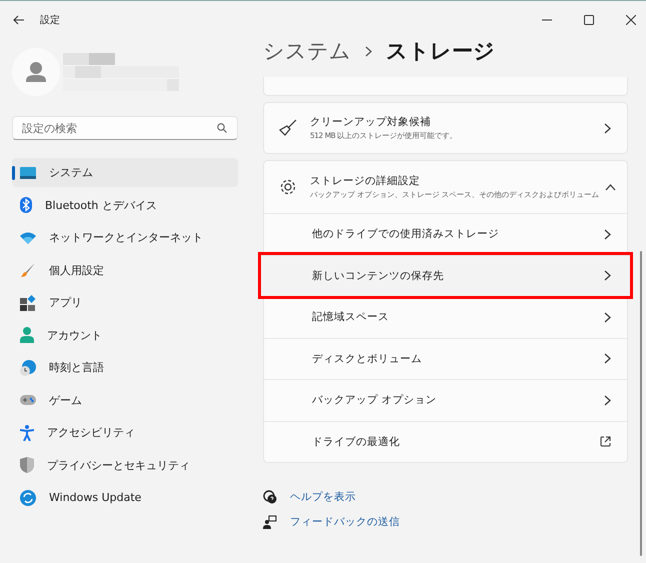 Image resolution: width=646 pixels, height=563 pixels. I want to click on settings-row: ディスクとボリューム, so click(445, 358).